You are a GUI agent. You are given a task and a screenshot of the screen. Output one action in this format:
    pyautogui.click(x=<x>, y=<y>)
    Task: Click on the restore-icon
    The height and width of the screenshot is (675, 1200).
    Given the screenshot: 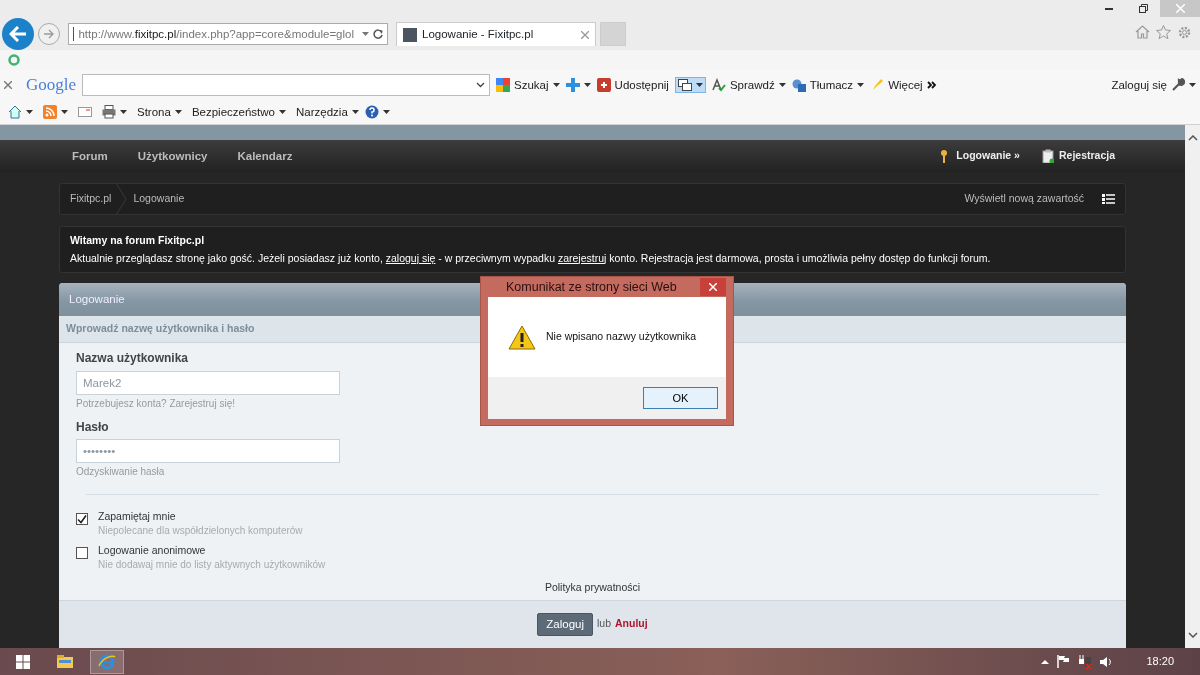 What is the action you would take?
    pyautogui.click(x=1143, y=8)
    